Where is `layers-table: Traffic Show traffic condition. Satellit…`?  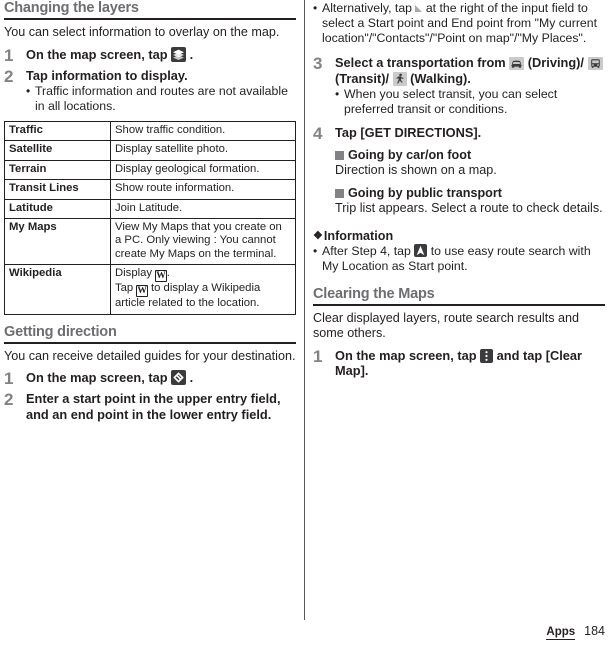 layers-table: Traffic Show traffic condition. Satellit… is located at coordinates (150, 217).